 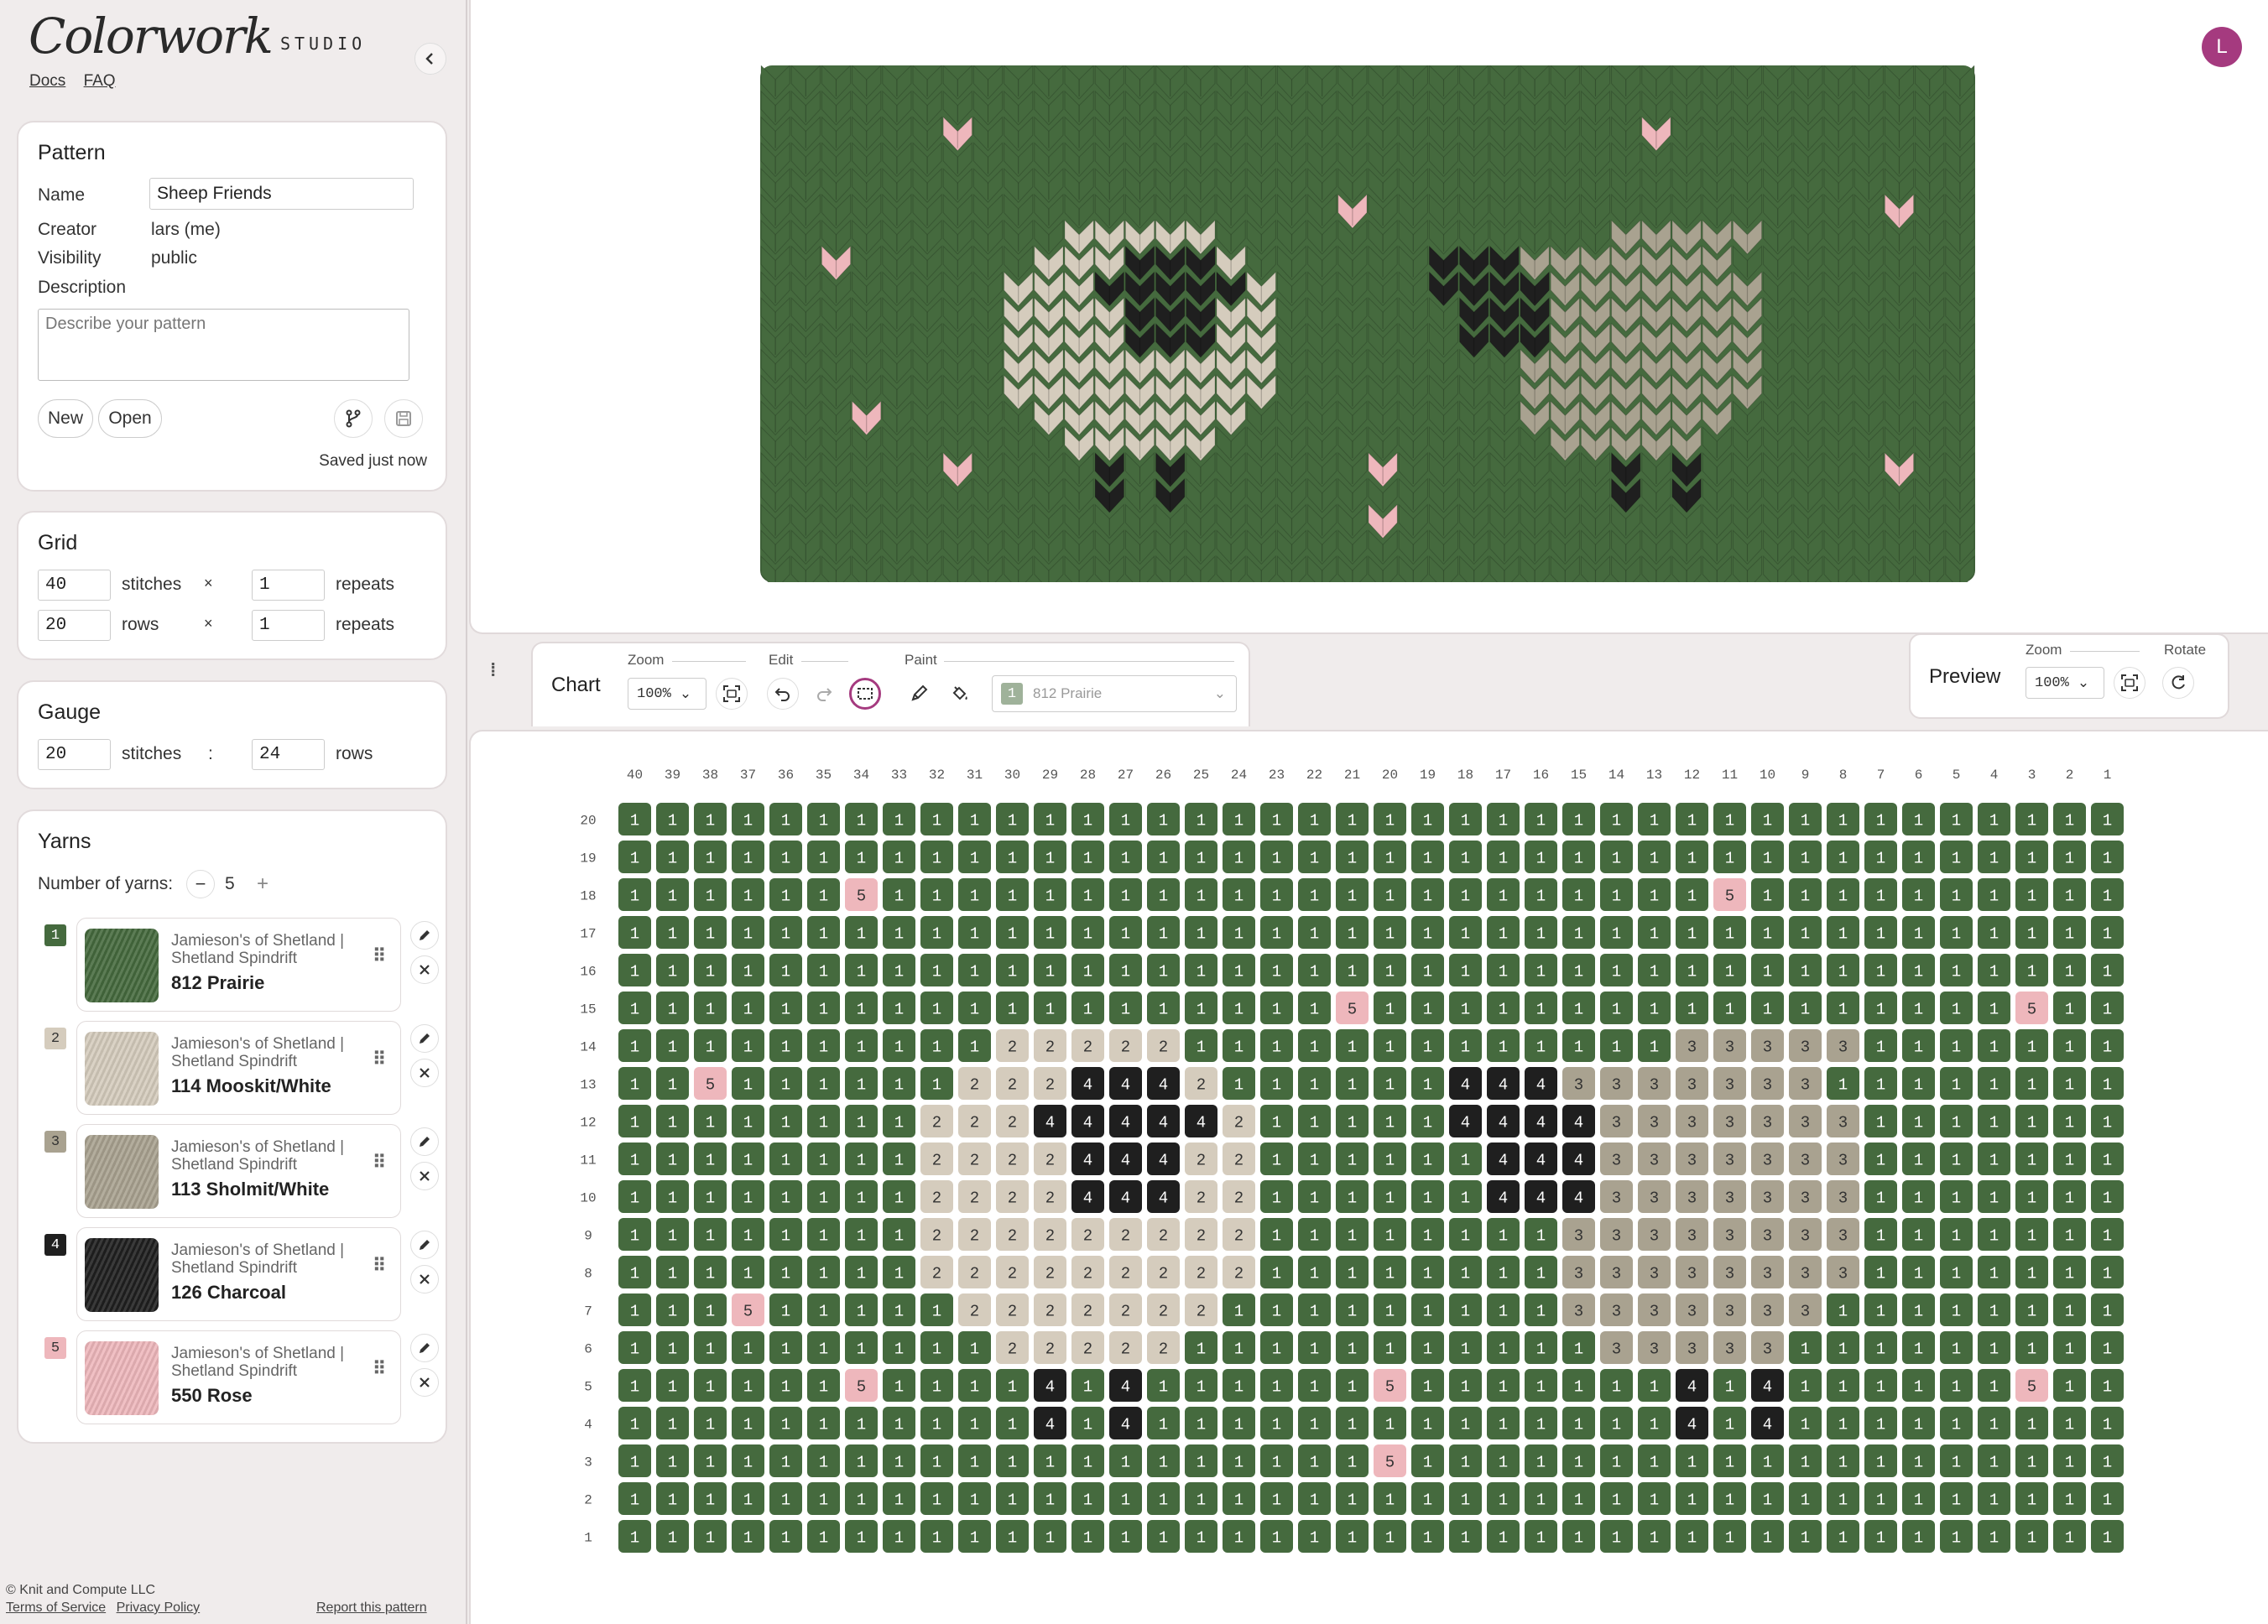 I want to click on rotate-button, so click(x=2178, y=683).